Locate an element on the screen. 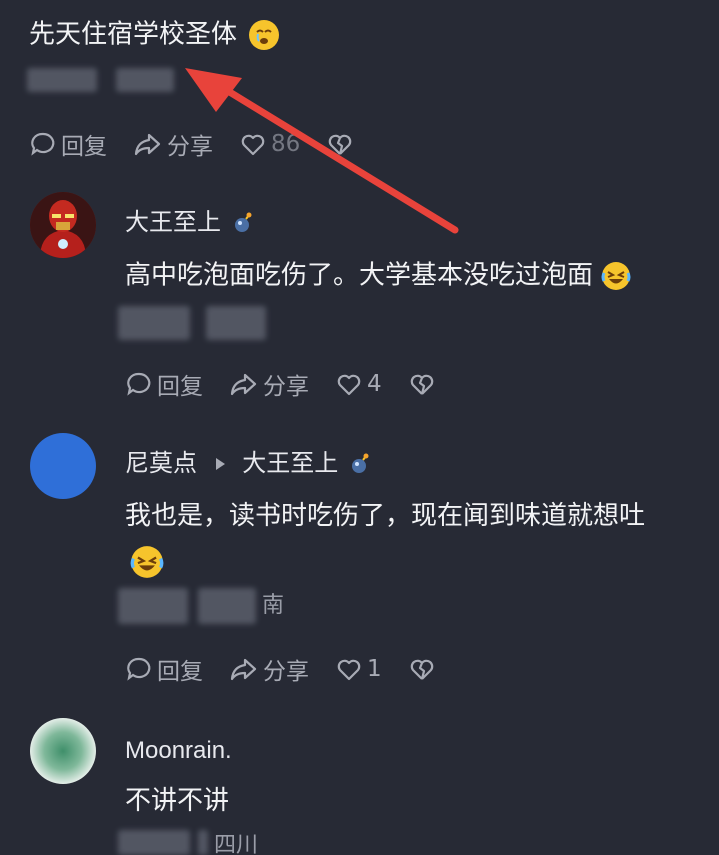  ironman-avatar-icon is located at coordinates (63, 225).